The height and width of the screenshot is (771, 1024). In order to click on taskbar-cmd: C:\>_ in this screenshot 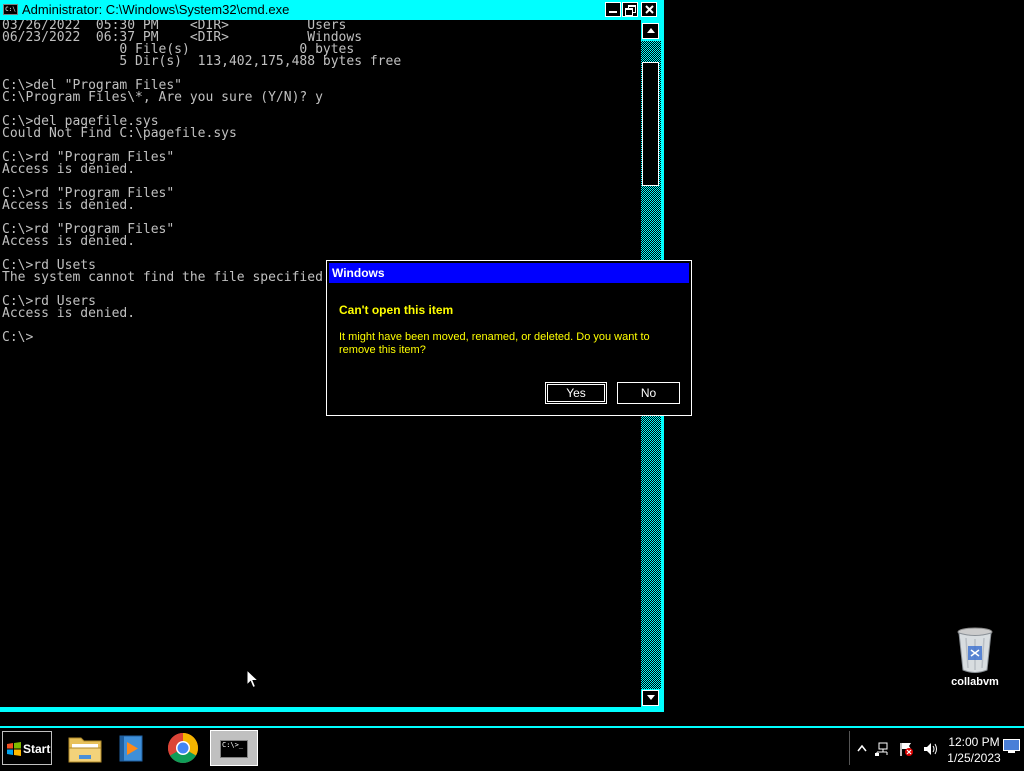, I will do `click(234, 748)`.